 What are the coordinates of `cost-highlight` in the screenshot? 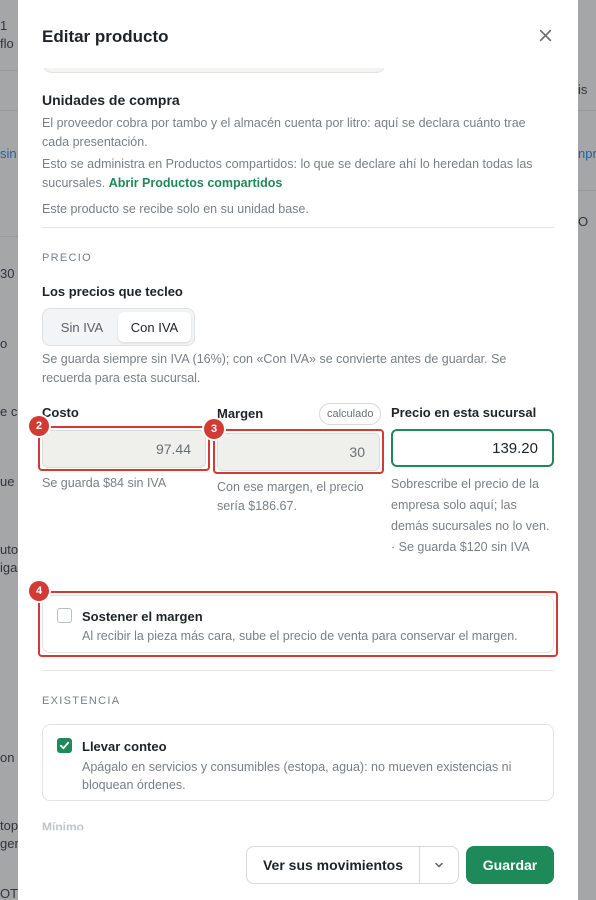 It's located at (124, 448).